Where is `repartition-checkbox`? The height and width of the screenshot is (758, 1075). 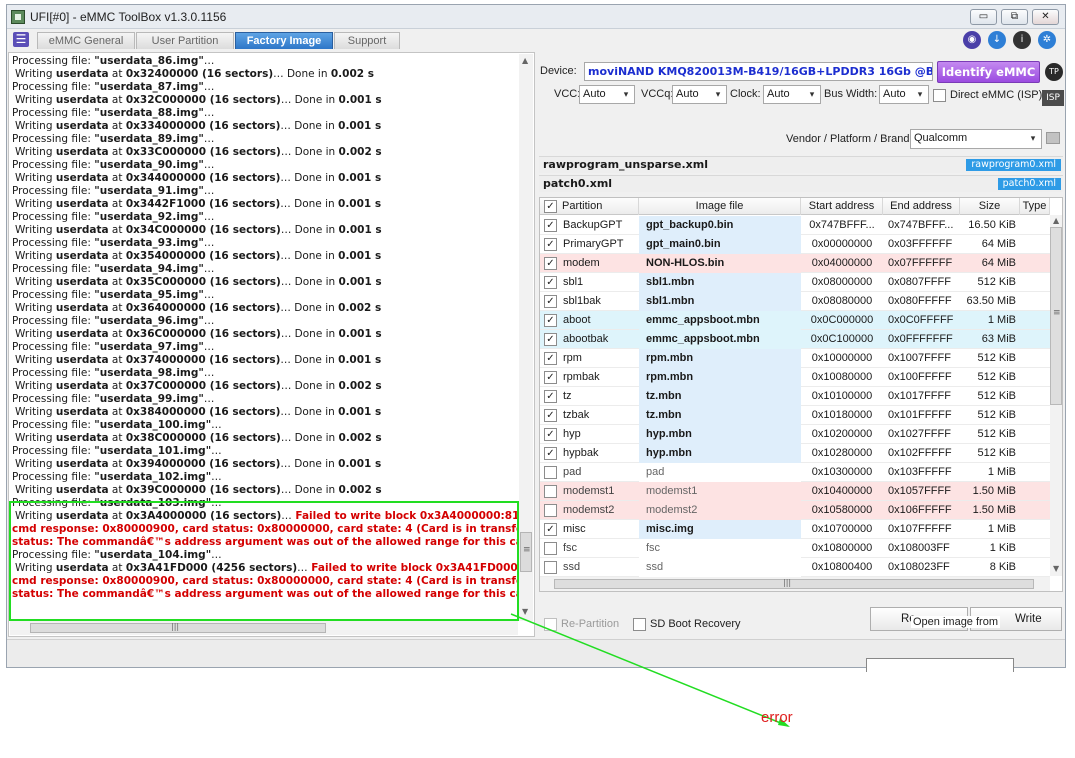 repartition-checkbox is located at coordinates (550, 624).